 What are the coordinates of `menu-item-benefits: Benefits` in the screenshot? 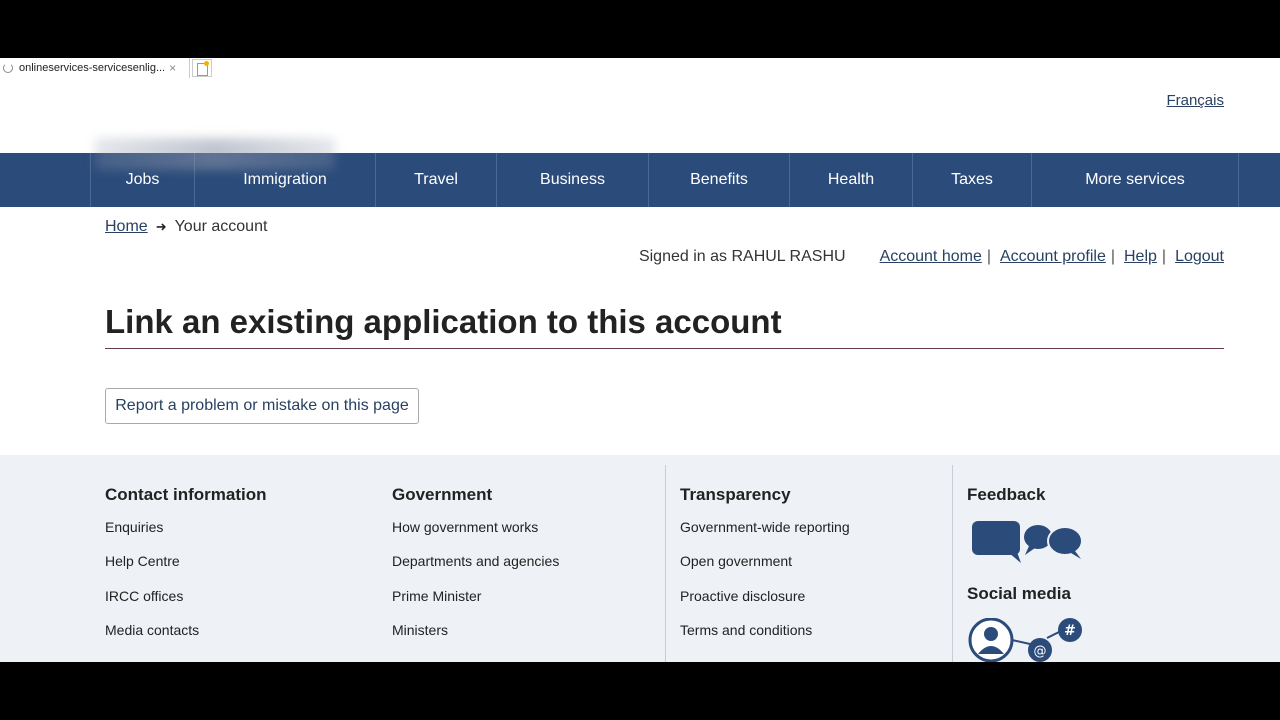 It's located at (719, 180).